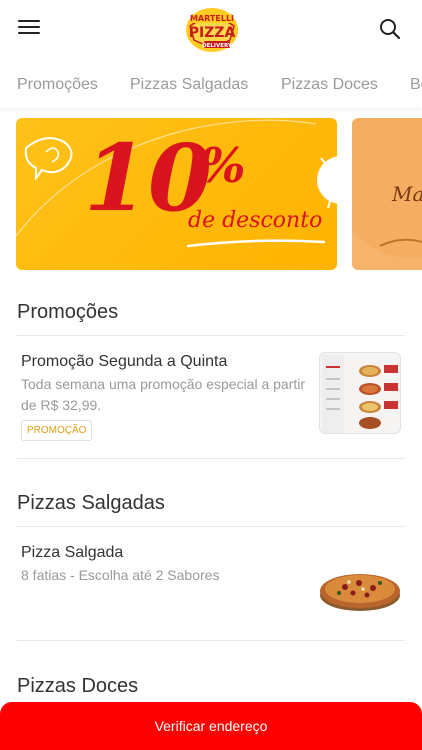  Describe the element at coordinates (57, 85) in the screenshot. I see `tab-promocoes: Promoções` at that location.